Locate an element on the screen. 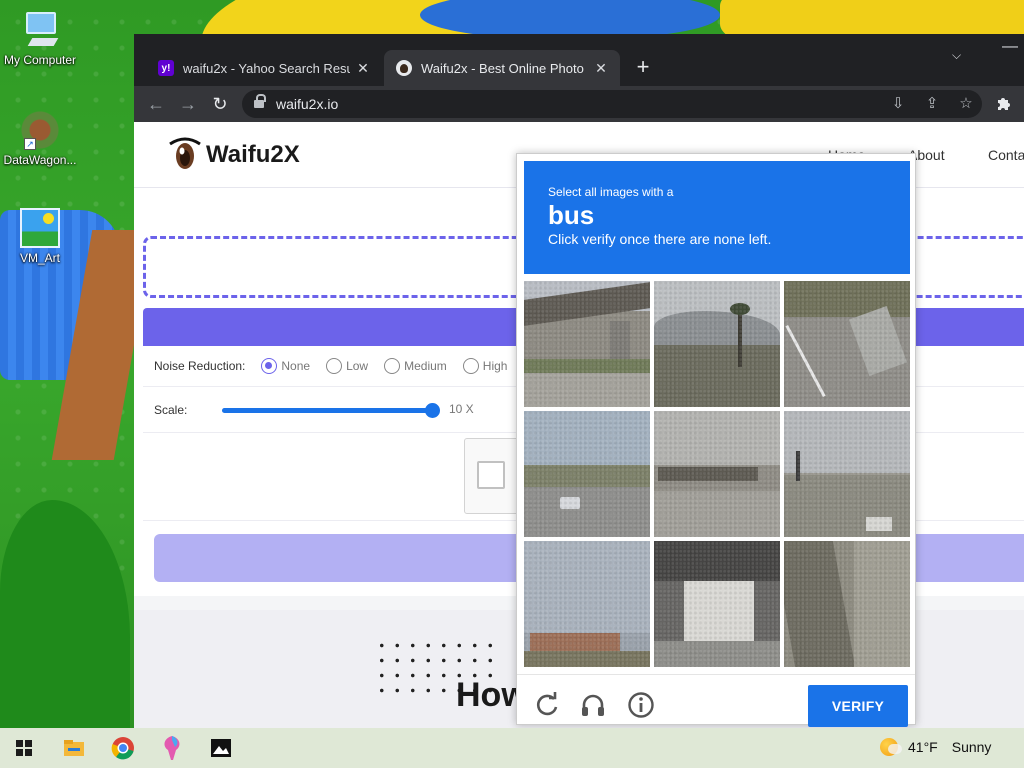 The image size is (1024, 768). taskbar: 41°F Sunny is located at coordinates (512, 748).